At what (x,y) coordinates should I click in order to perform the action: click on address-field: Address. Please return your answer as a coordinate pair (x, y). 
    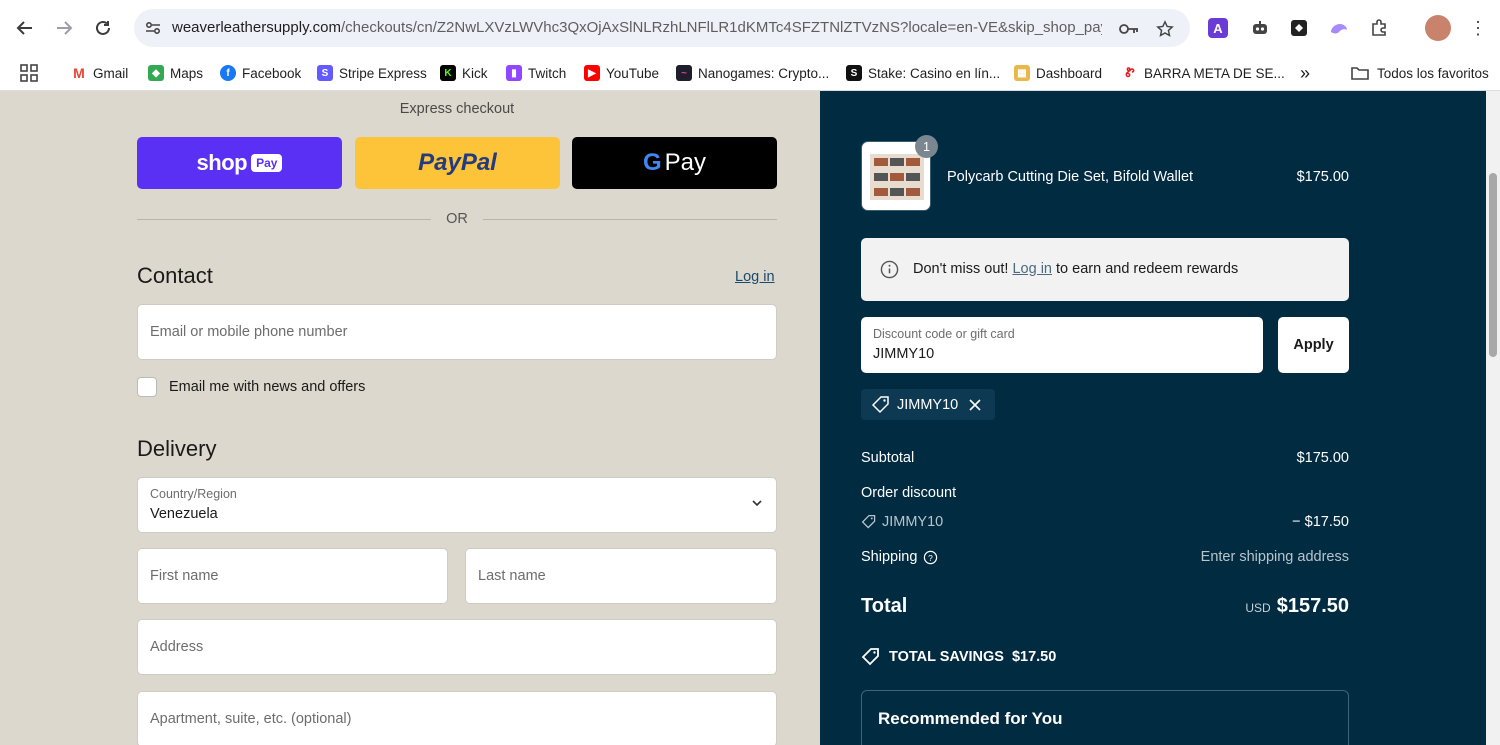
    Looking at the image, I should click on (457, 647).